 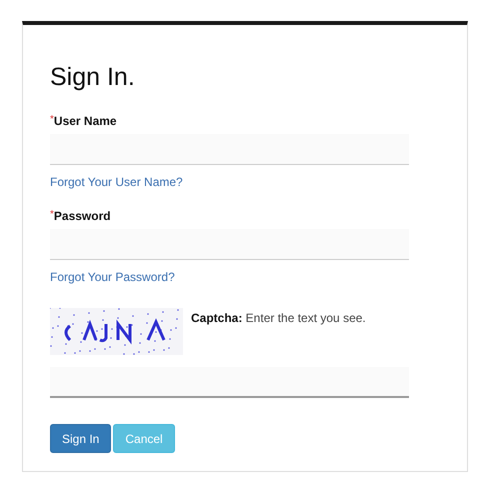 I want to click on page-title: Sign In., so click(x=93, y=77).